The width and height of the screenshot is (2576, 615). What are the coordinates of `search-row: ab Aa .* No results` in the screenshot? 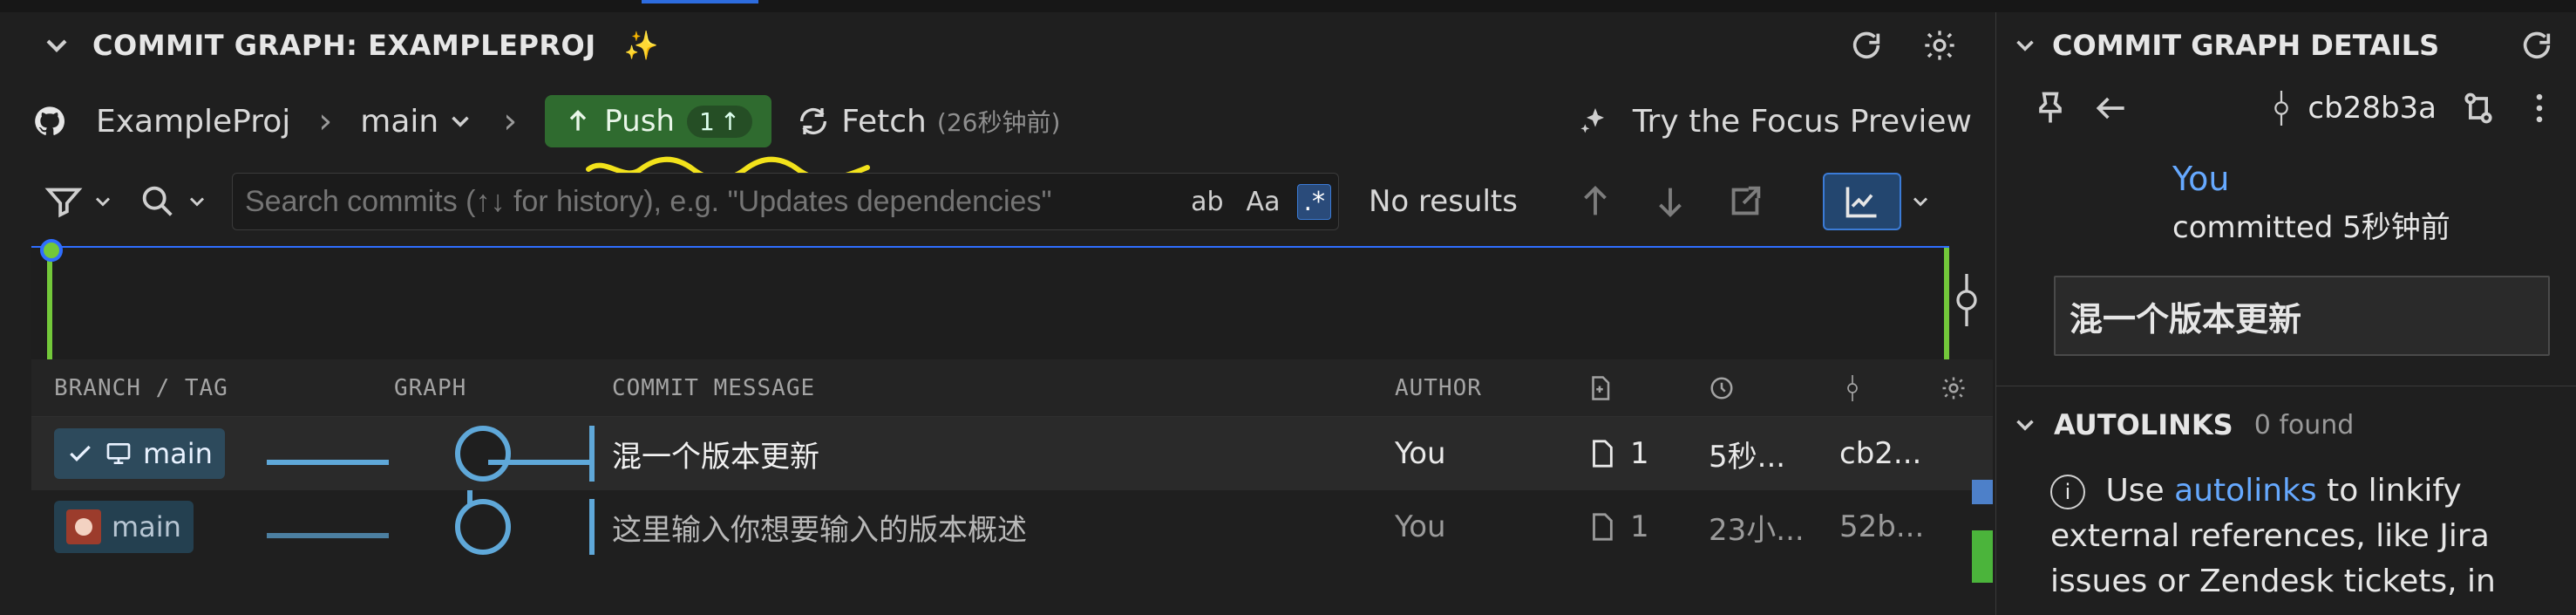 It's located at (1011, 201).